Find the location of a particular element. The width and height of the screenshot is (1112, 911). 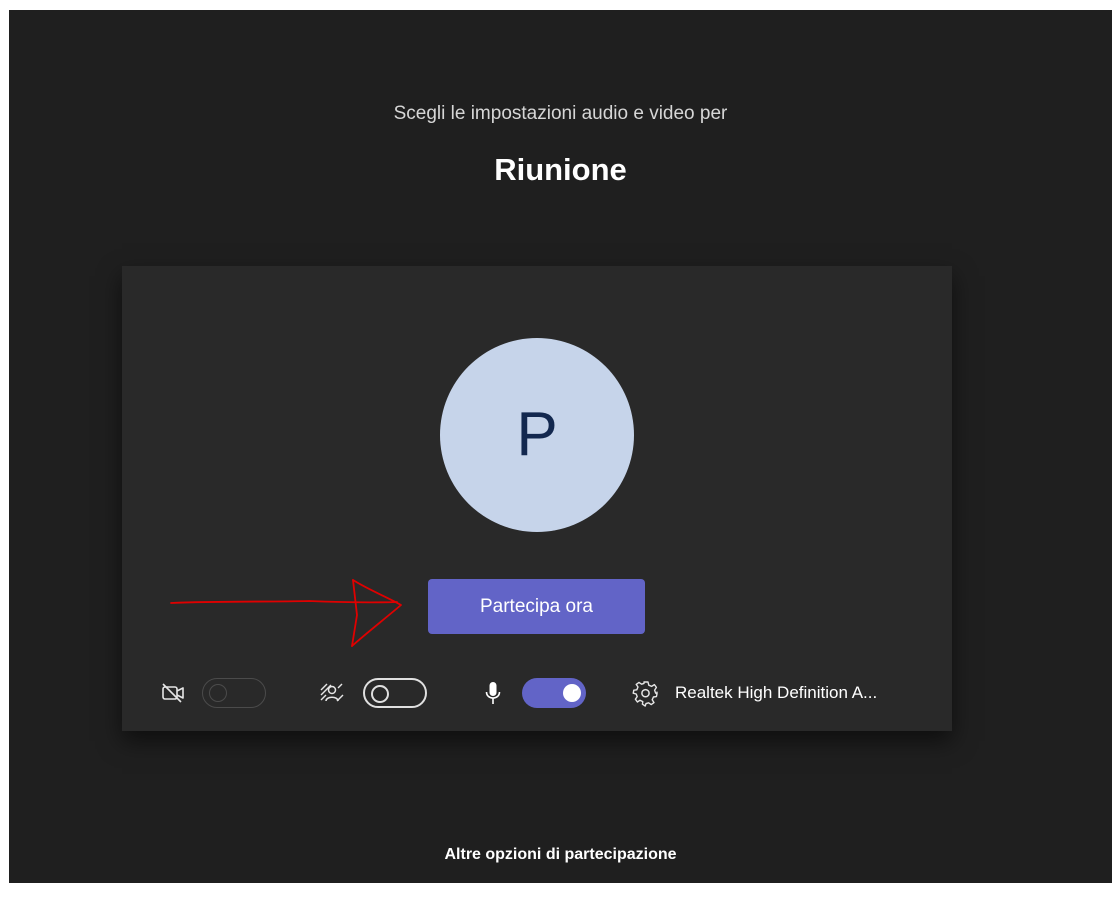

camera-off-icon is located at coordinates (173, 693).